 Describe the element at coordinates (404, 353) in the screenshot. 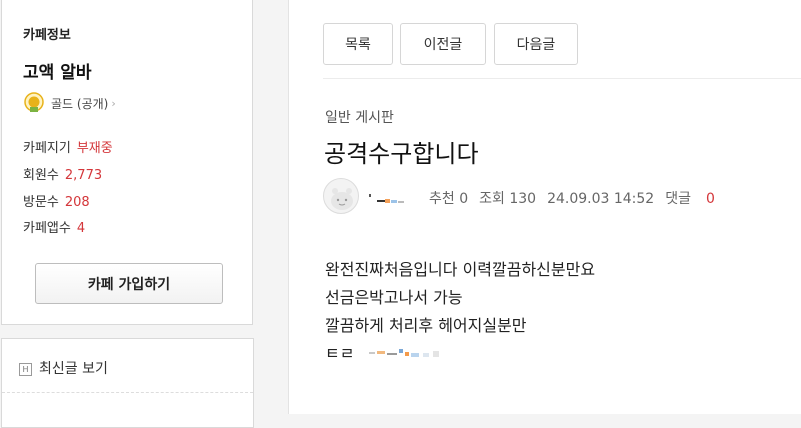

I see `contact-redacted` at that location.